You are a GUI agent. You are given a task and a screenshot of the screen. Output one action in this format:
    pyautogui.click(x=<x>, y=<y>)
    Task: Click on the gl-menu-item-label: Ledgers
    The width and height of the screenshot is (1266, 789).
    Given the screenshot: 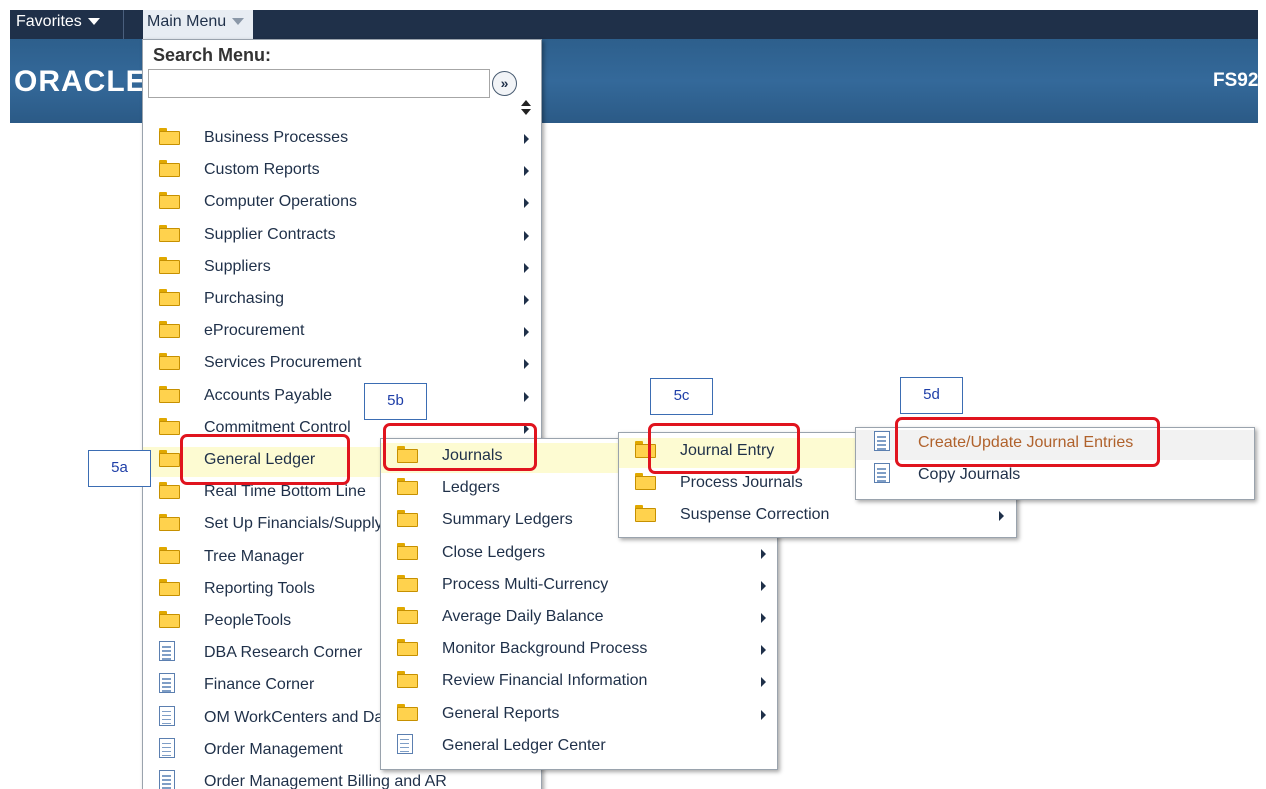 What is the action you would take?
    pyautogui.click(x=471, y=488)
    